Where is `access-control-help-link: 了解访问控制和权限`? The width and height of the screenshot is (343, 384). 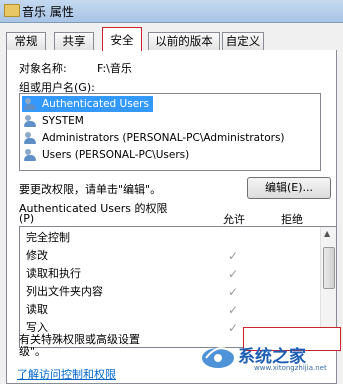
access-control-help-link: 了解访问控制和权限 is located at coordinates (66, 374).